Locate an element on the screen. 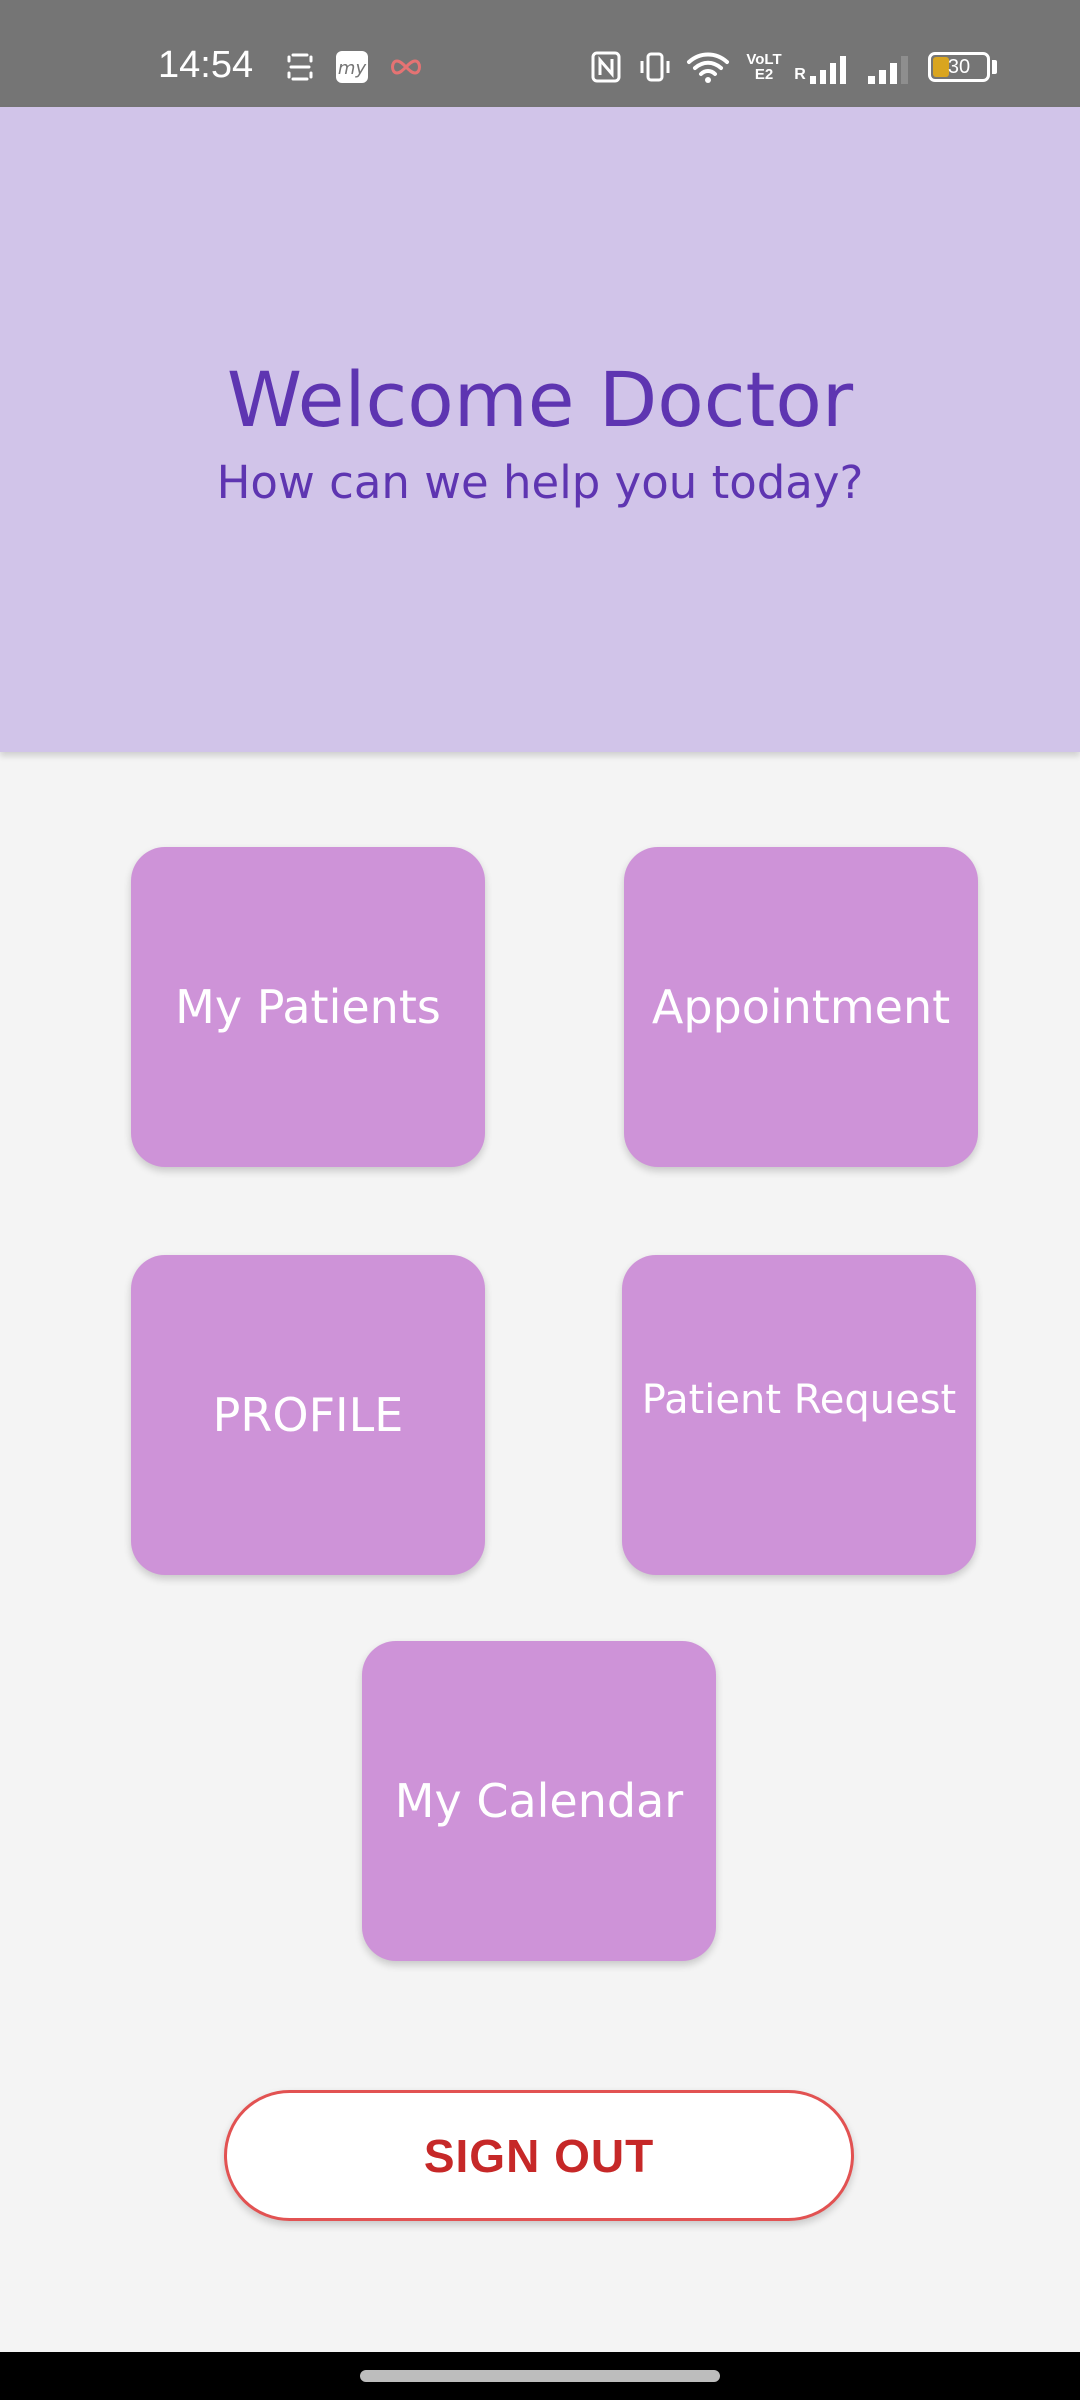 This screenshot has height=2400, width=1080. patient-request-button: Patient Request is located at coordinates (799, 1415).